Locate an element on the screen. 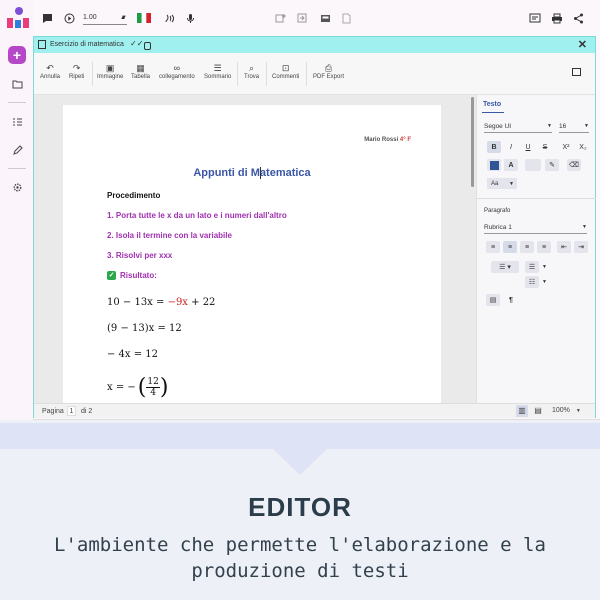 The image size is (600, 600). table-button: ▦ Tabella is located at coordinates (140, 71).